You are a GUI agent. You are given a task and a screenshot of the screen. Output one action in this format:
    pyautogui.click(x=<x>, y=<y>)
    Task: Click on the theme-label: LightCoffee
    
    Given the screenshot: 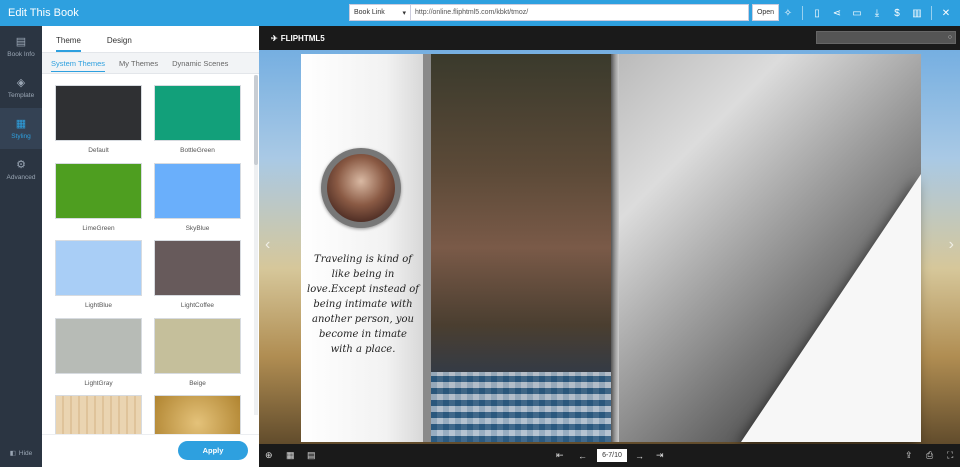 What is the action you would take?
    pyautogui.click(x=197, y=305)
    